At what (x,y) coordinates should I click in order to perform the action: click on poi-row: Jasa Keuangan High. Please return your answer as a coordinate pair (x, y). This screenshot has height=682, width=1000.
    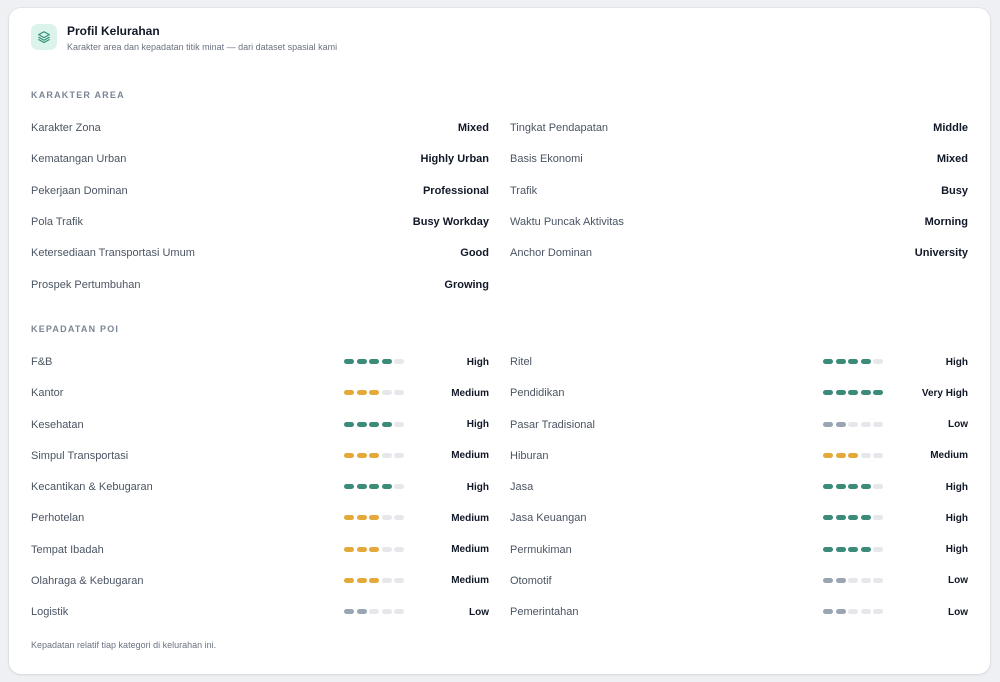
    Looking at the image, I should click on (739, 518).